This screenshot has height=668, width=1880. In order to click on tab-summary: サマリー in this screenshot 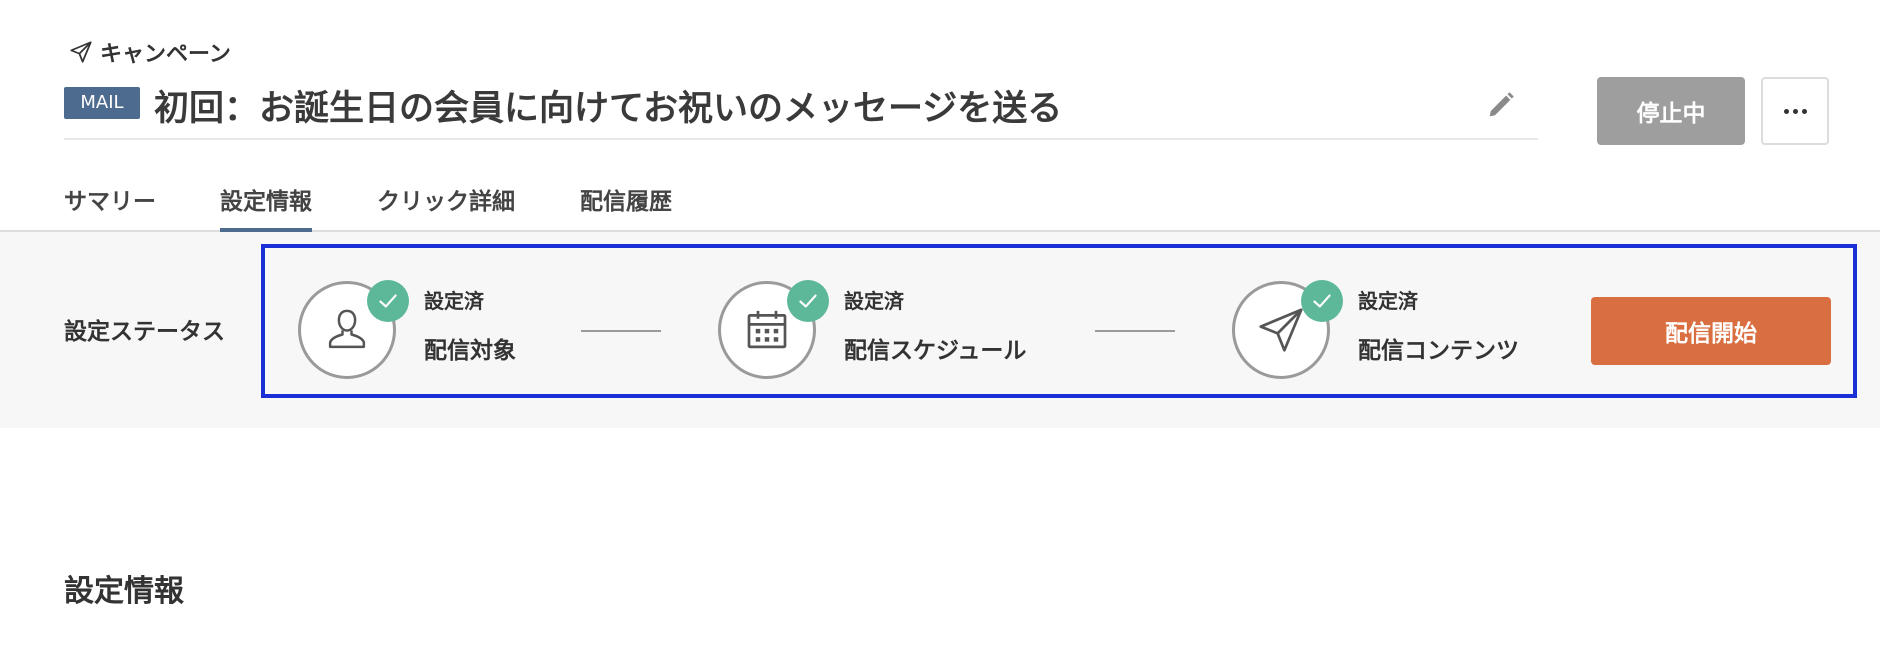, I will do `click(110, 207)`.